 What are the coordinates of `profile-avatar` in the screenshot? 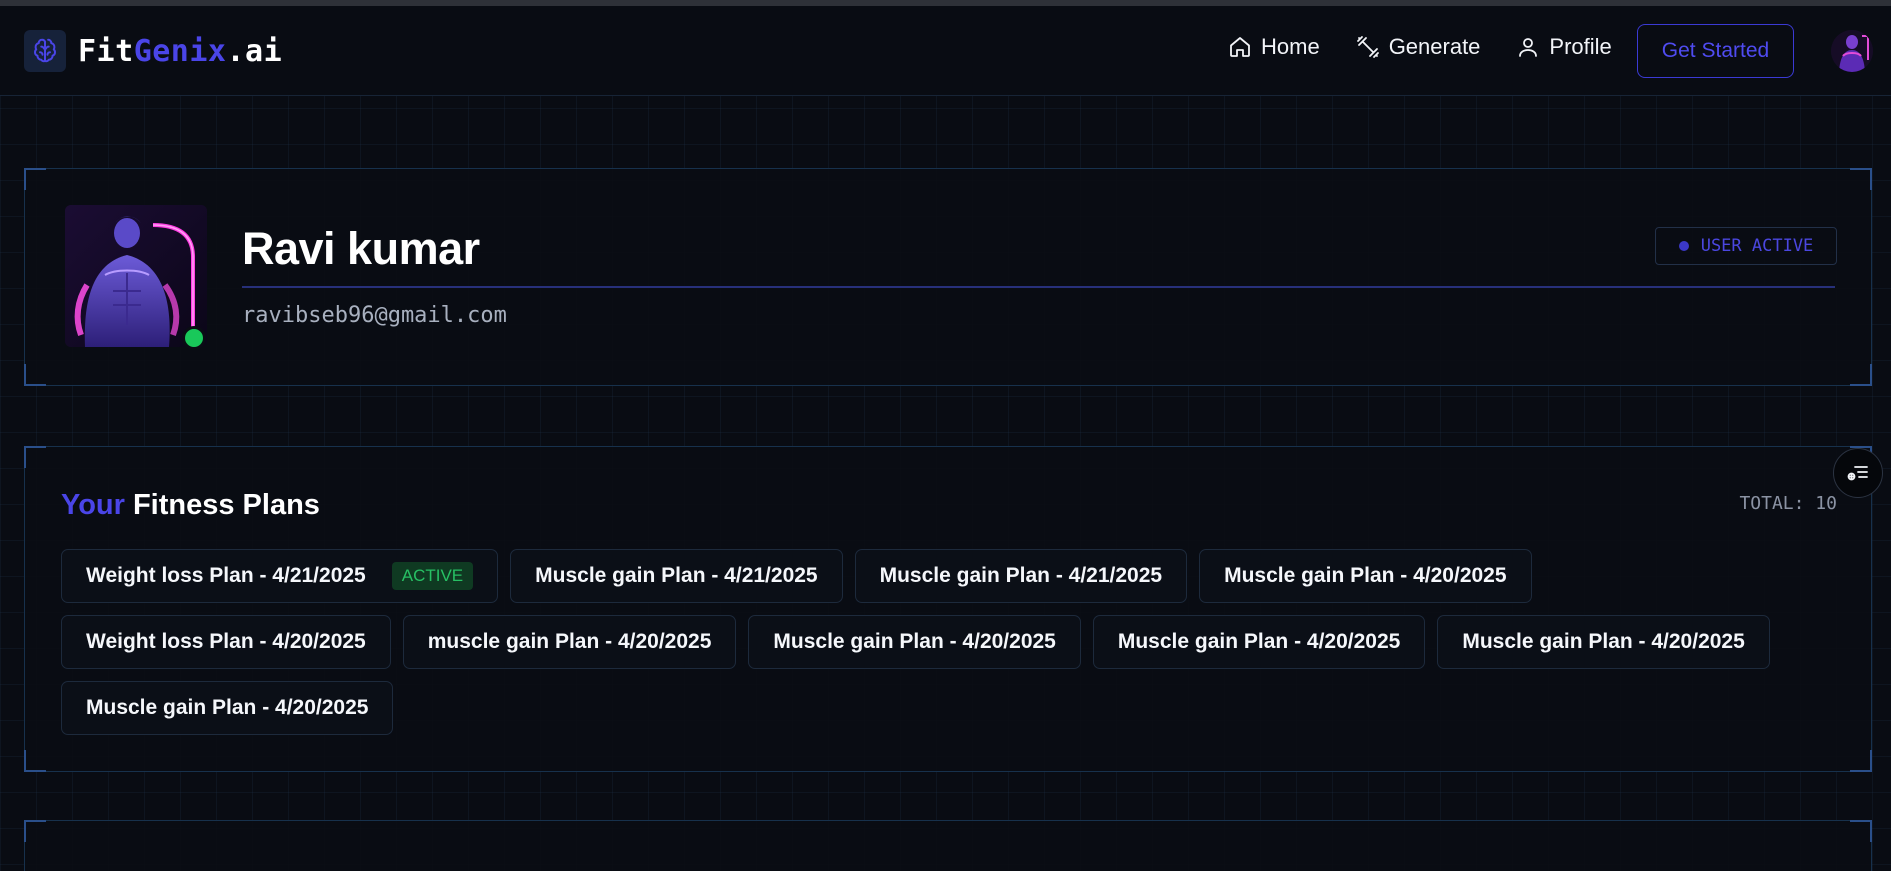 It's located at (136, 276).